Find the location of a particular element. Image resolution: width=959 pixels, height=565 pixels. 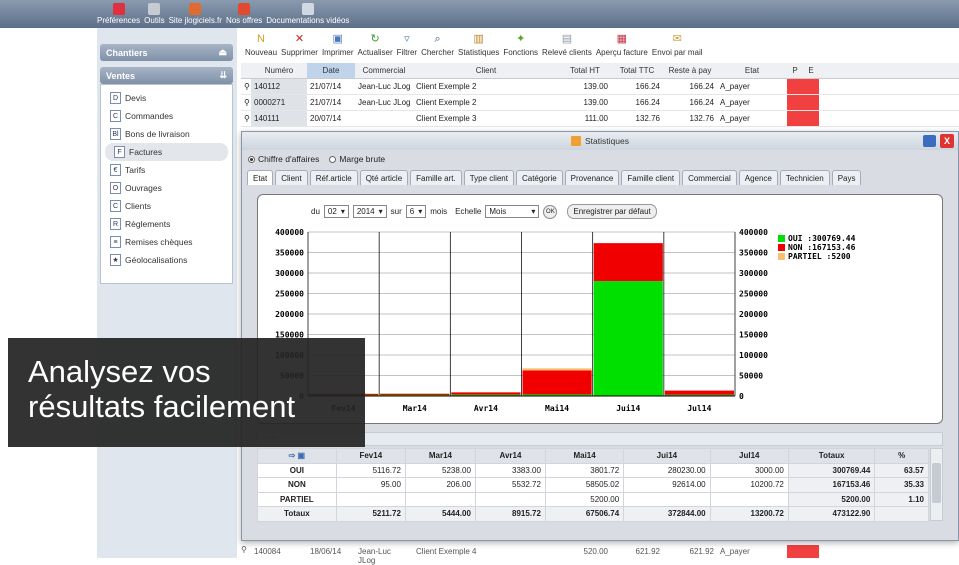

grid-header-spacer is located at coordinates (246, 70).